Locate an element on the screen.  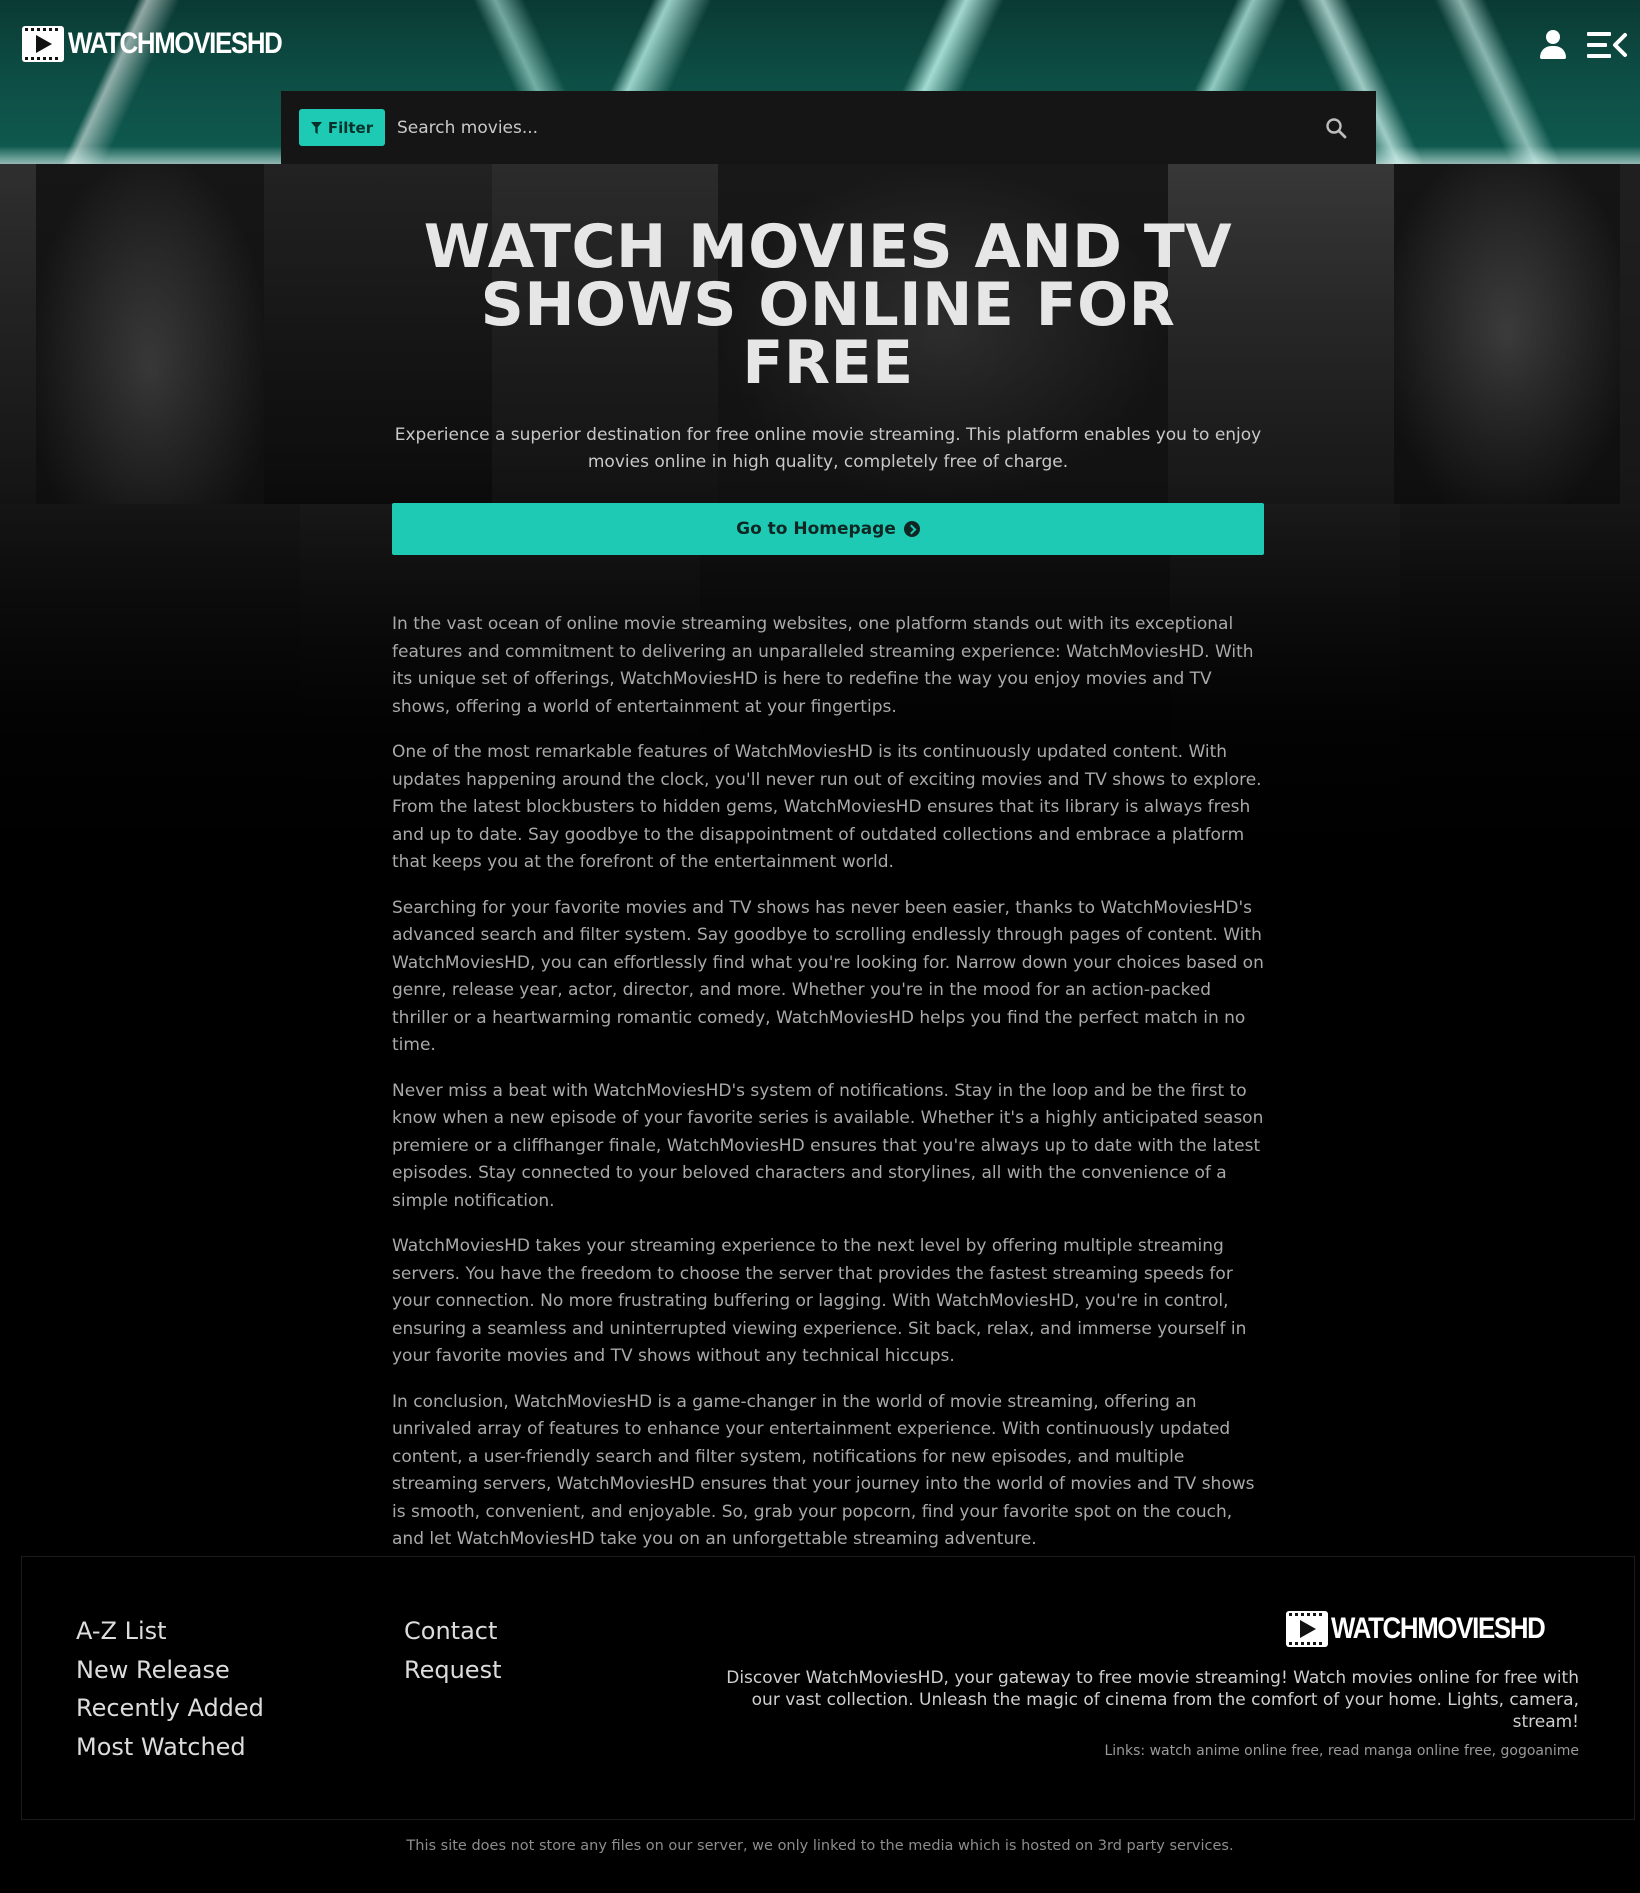
site-logo: WATCHMOVIESHD is located at coordinates (169, 44).